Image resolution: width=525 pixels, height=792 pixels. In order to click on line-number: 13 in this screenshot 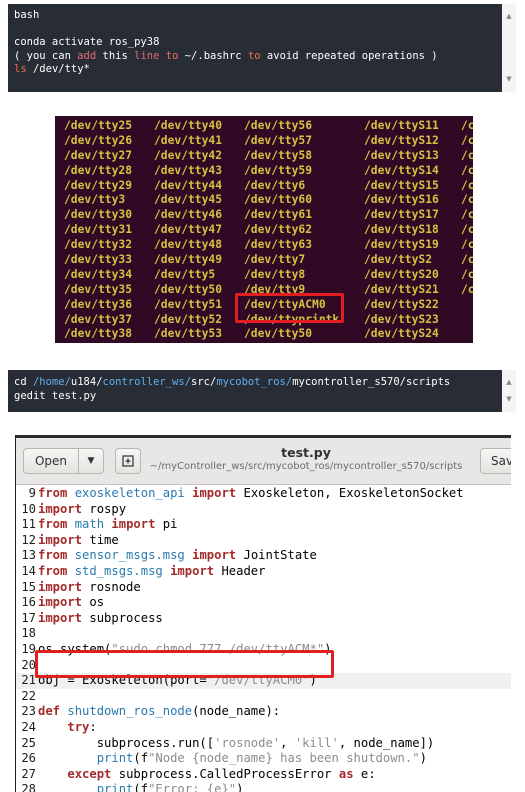, I will do `click(28, 555)`.